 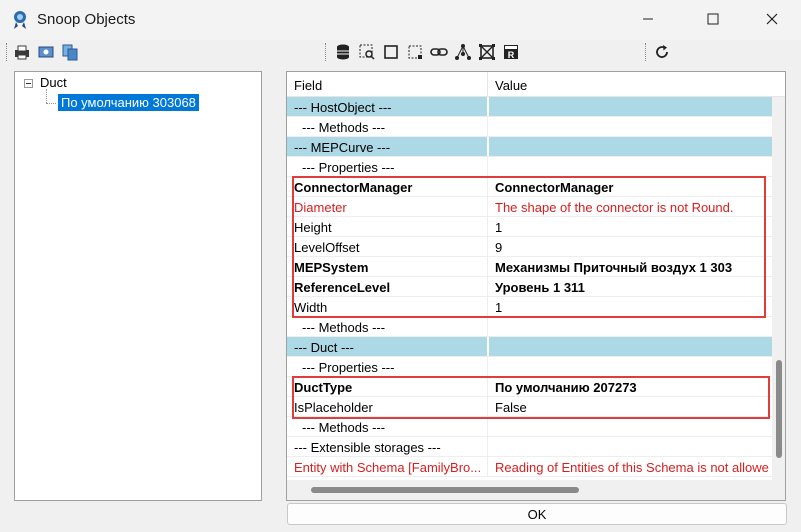 What do you see at coordinates (6, 52) in the screenshot?
I see `toolbar-grip` at bounding box center [6, 52].